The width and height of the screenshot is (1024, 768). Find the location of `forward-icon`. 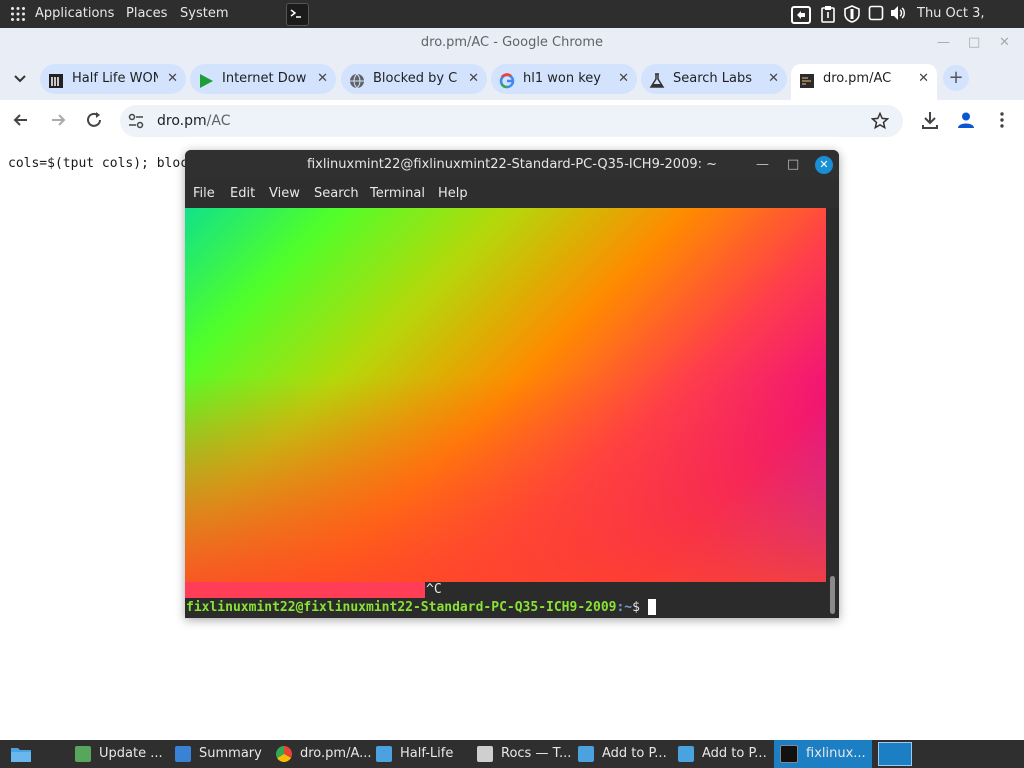

forward-icon is located at coordinates (58, 121).